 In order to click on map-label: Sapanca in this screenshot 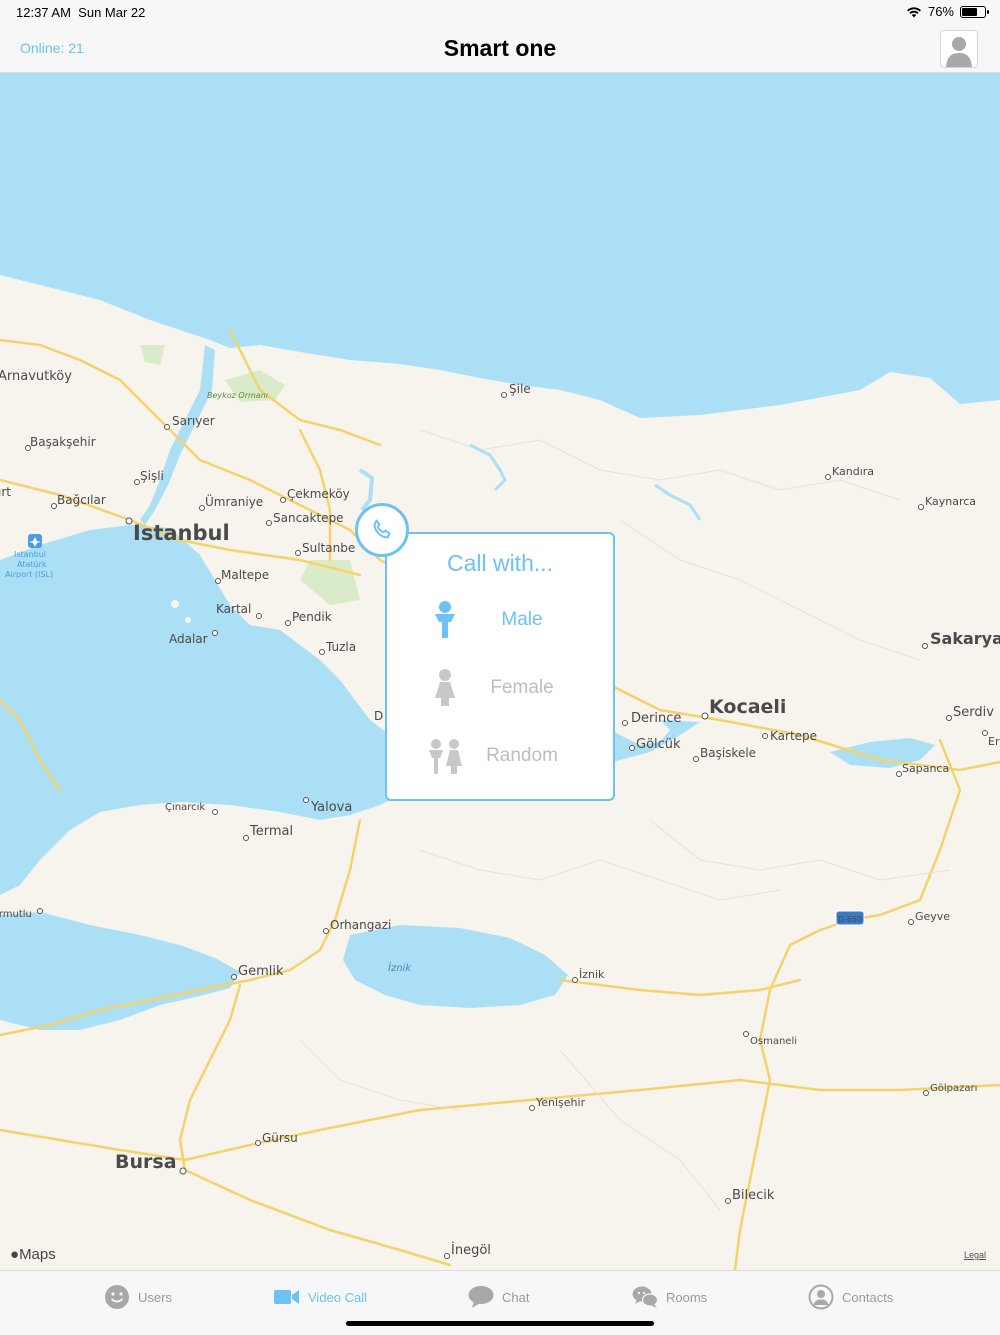, I will do `click(925, 768)`.